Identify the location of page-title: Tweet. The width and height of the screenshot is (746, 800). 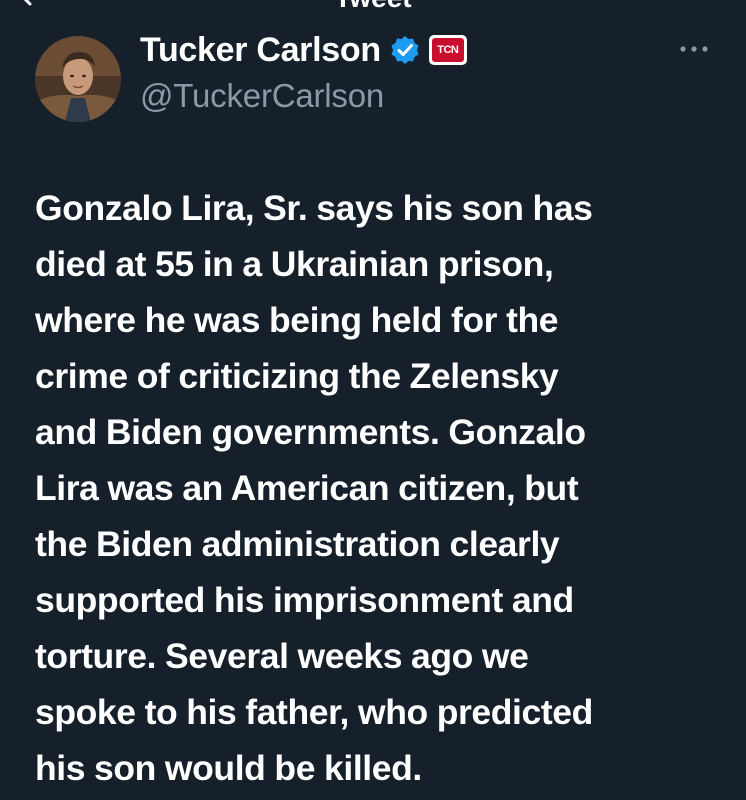
(373, 6).